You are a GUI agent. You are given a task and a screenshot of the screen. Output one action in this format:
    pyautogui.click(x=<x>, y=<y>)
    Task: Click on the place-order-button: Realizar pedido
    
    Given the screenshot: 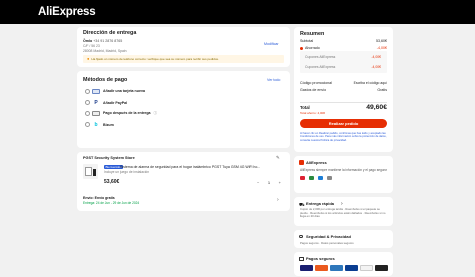 What is the action you would take?
    pyautogui.click(x=343, y=123)
    